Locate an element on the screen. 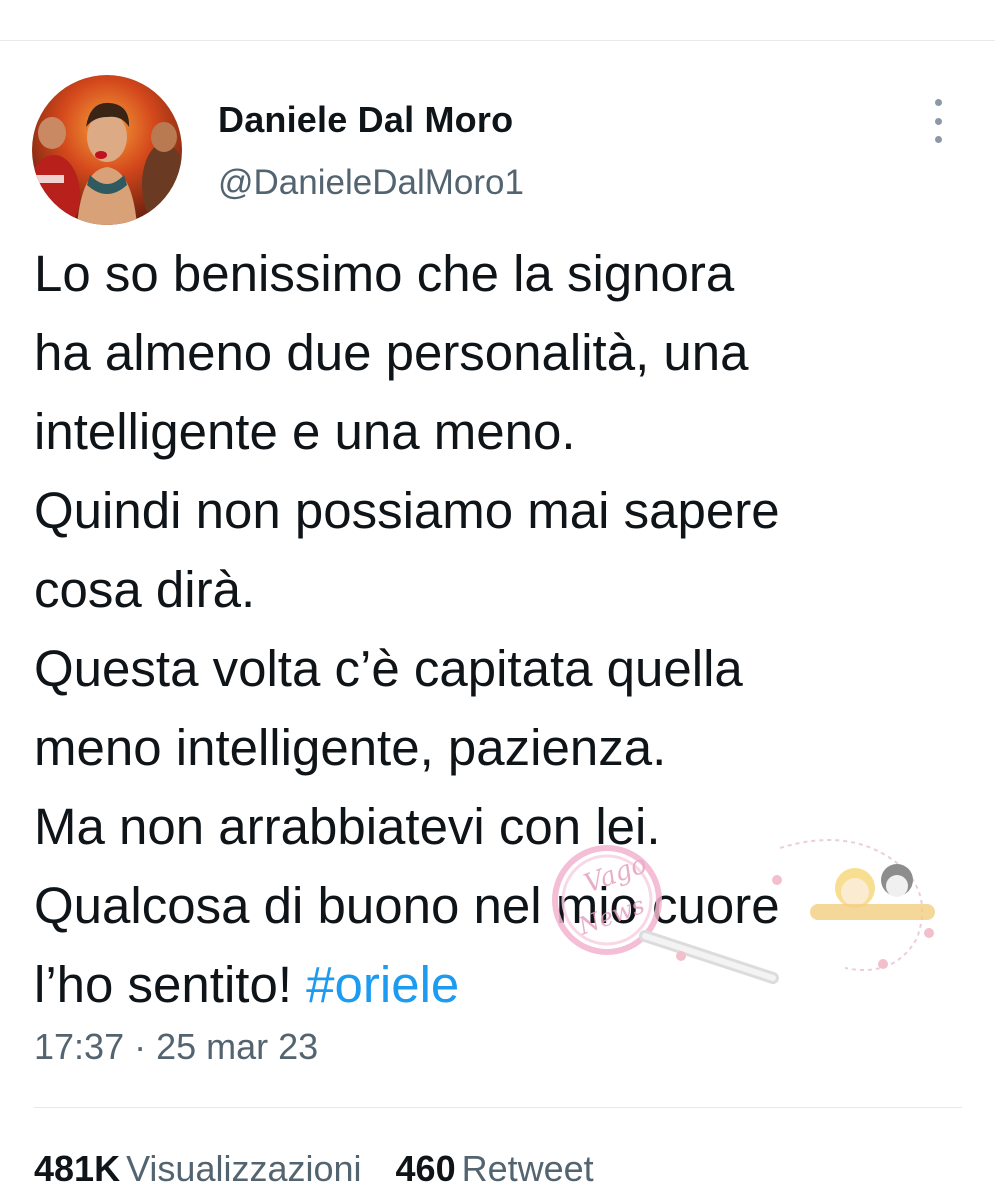  tweet-header: Daniele Dal Moro @DanieleDalMoro1 is located at coordinates (497, 150).